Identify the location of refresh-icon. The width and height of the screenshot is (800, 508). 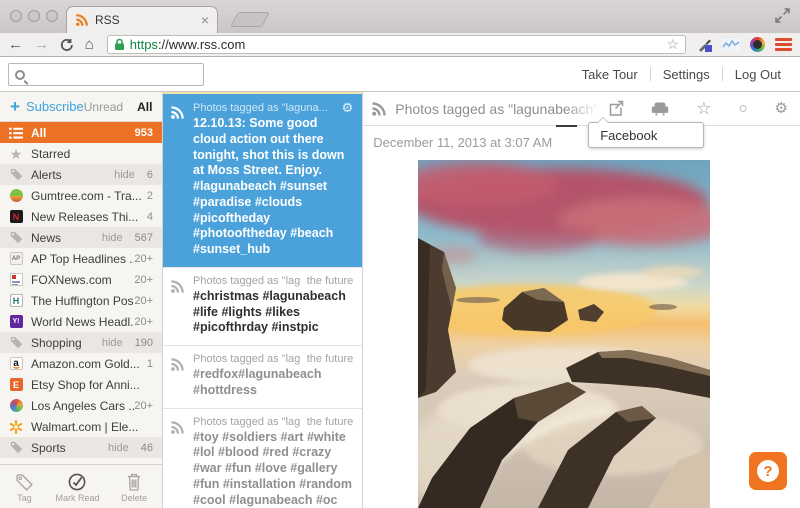
(67, 45).